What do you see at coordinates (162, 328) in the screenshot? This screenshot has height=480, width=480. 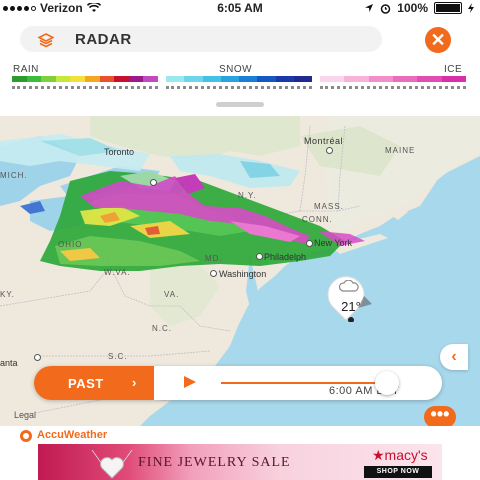 I see `map-label-nc: N.C.` at bounding box center [162, 328].